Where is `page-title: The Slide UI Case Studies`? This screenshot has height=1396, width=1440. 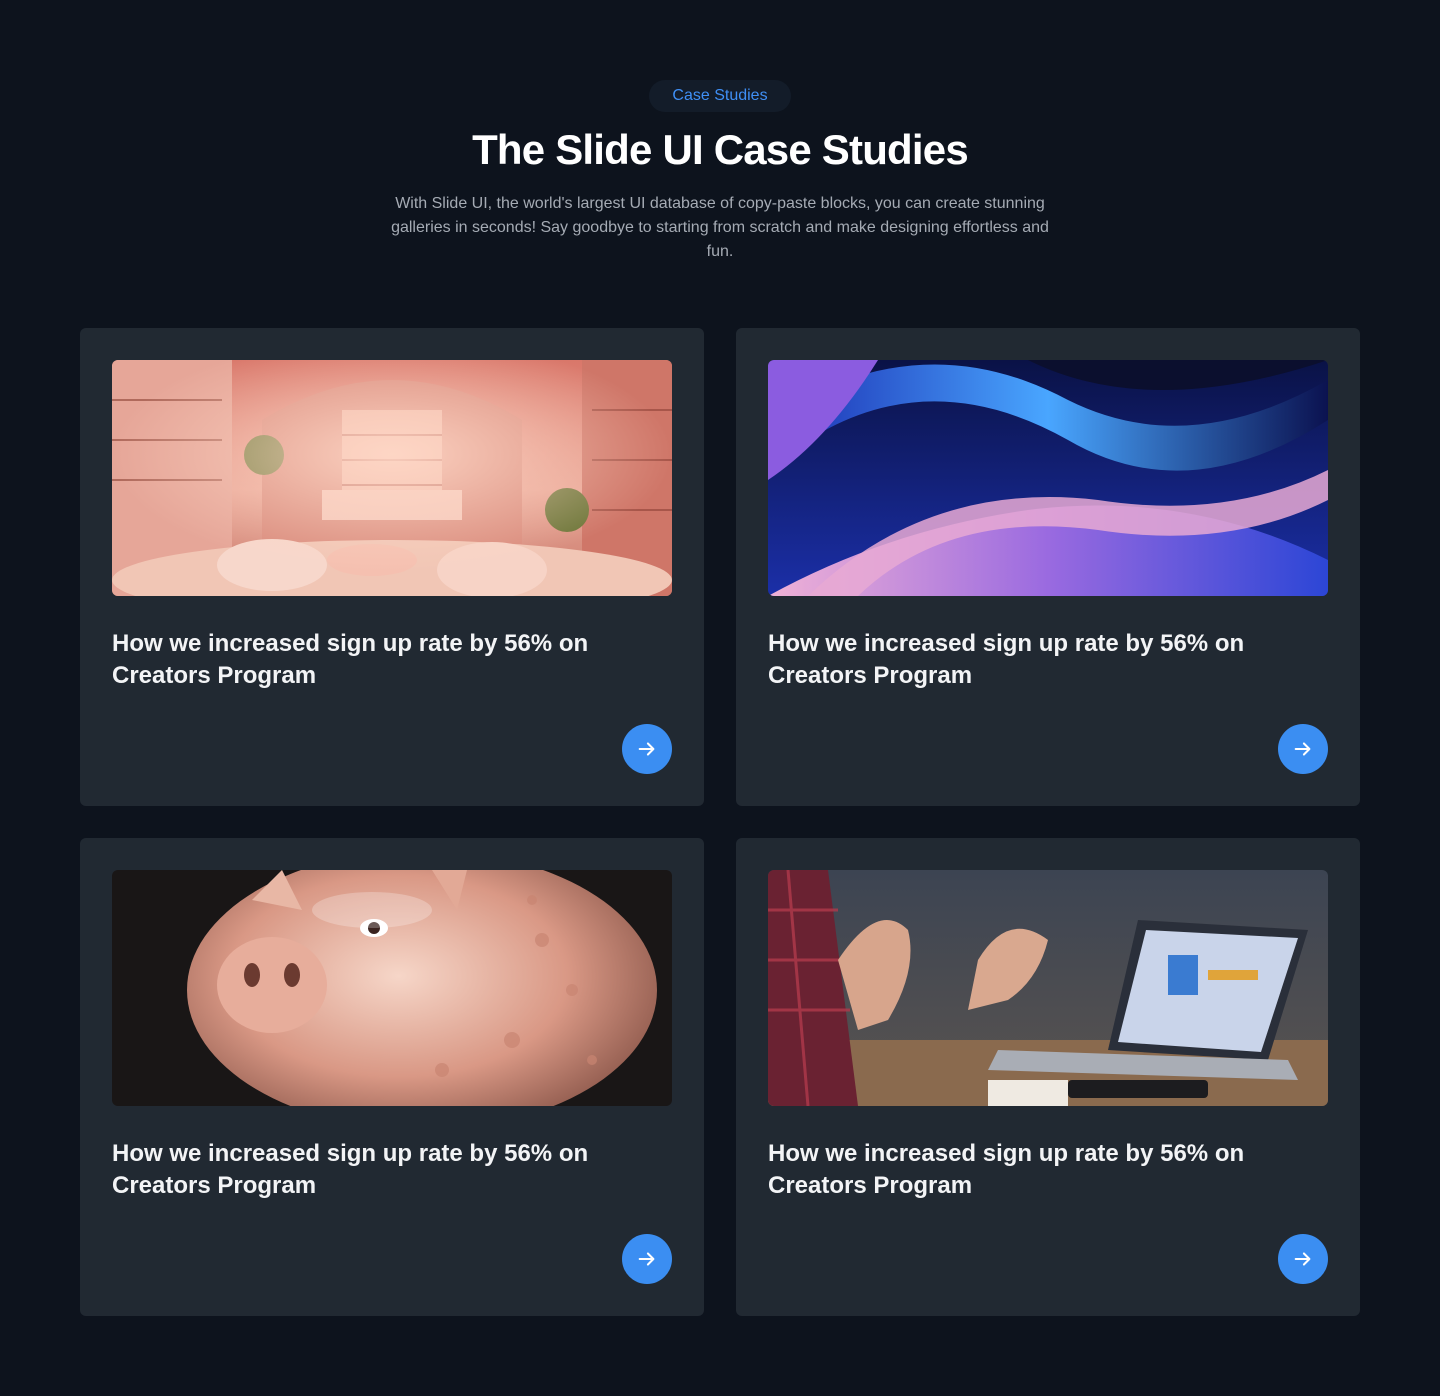
page-title: The Slide UI Case Studies is located at coordinates (720, 149).